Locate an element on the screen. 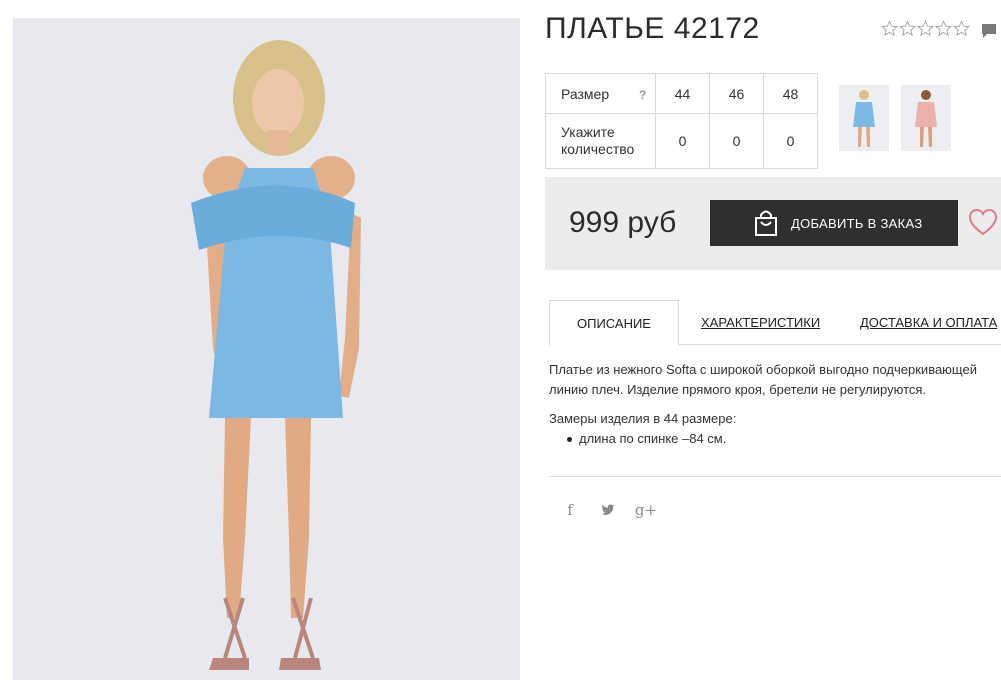  product-title: ПЛАТЬЕ 42172 is located at coordinates (652, 28).